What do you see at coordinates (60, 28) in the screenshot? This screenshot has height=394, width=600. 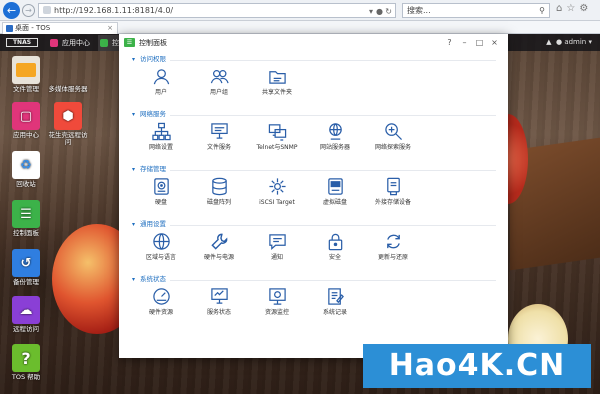 I see `browser-tab: 桌面 - TOS ×` at bounding box center [60, 28].